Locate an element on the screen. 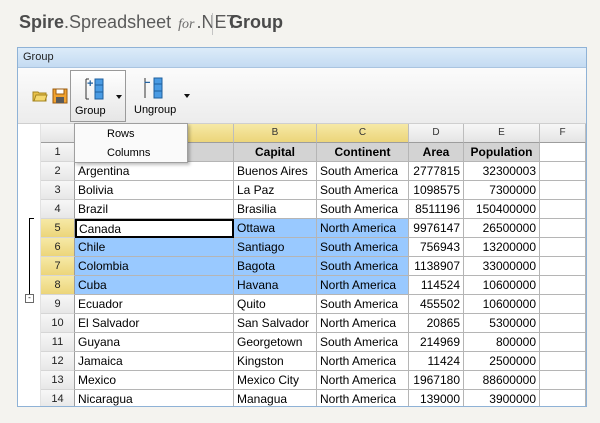 The height and width of the screenshot is (423, 600). table-cell: 26500000 is located at coordinates (502, 228).